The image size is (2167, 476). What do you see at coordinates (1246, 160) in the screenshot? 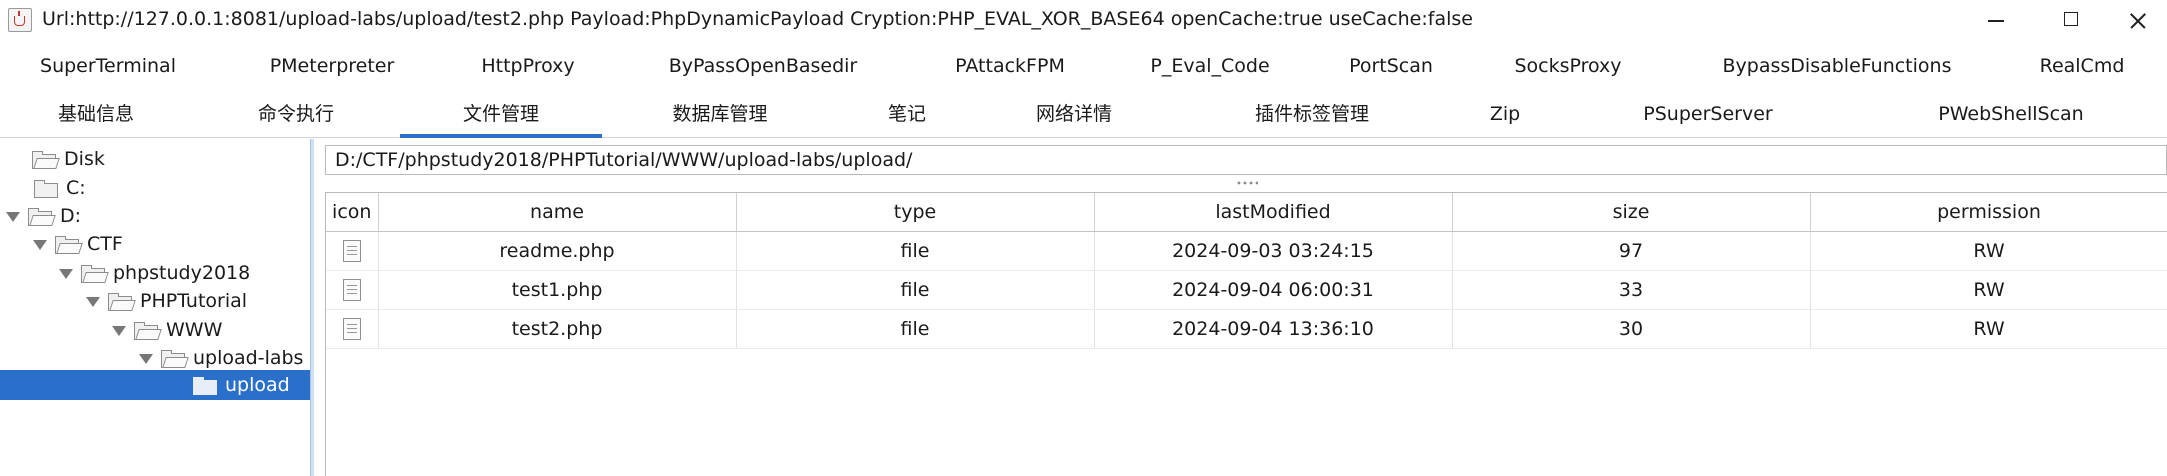
I see `path-input` at bounding box center [1246, 160].